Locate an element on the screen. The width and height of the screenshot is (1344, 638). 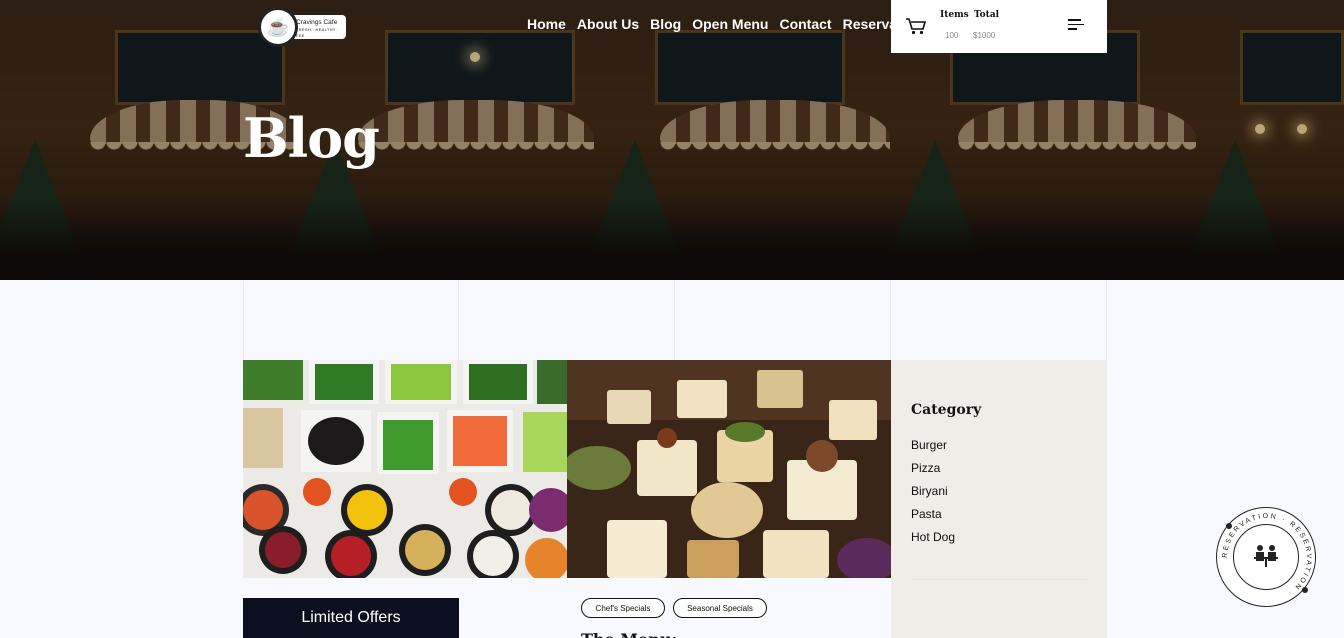
nav-contact: Contact is located at coordinates (805, 24).